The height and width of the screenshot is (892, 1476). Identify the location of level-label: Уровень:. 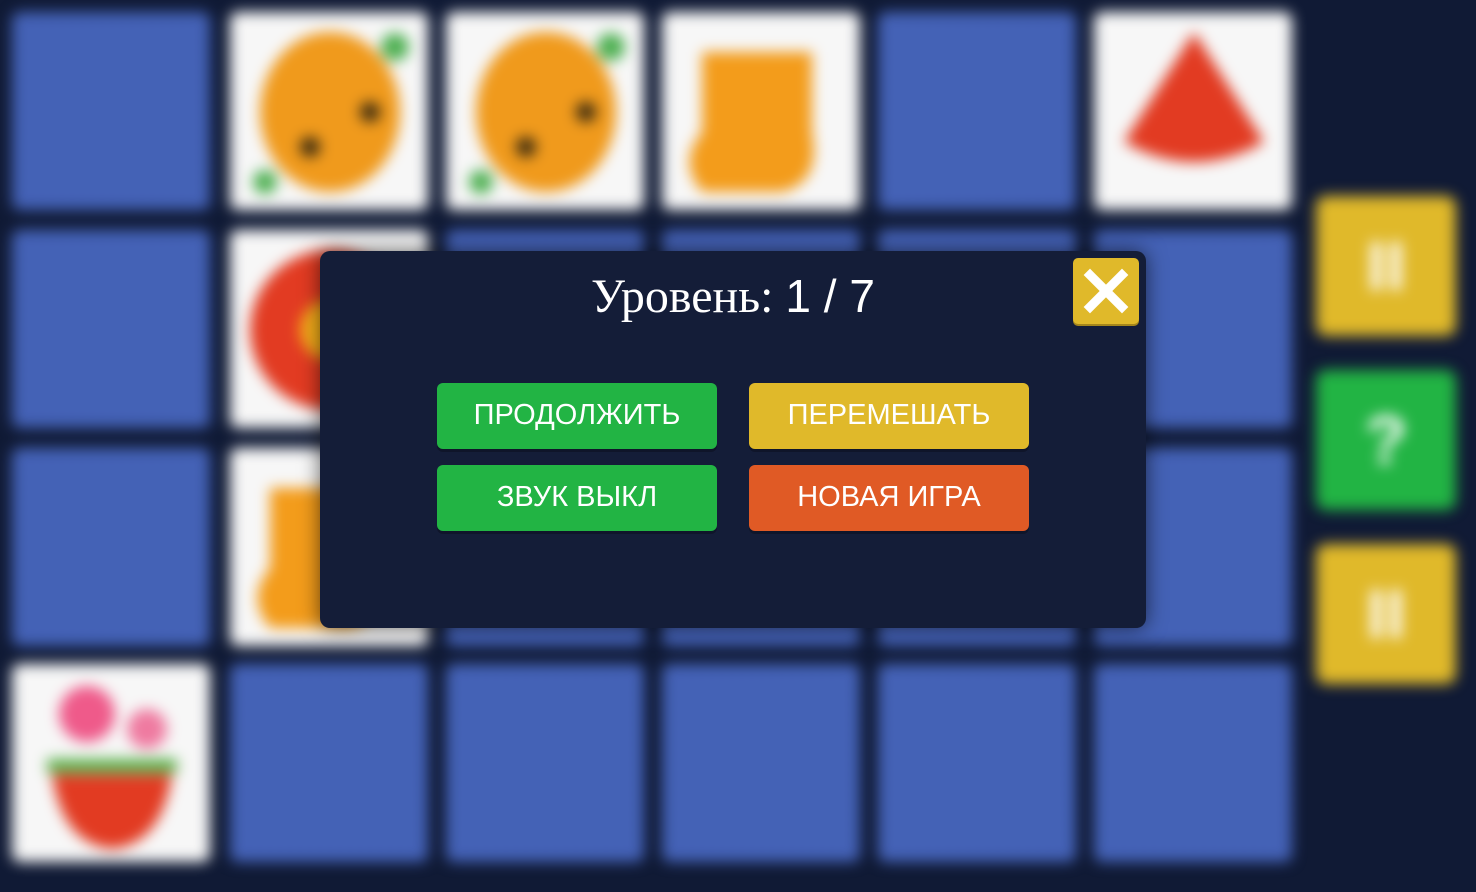
(682, 296).